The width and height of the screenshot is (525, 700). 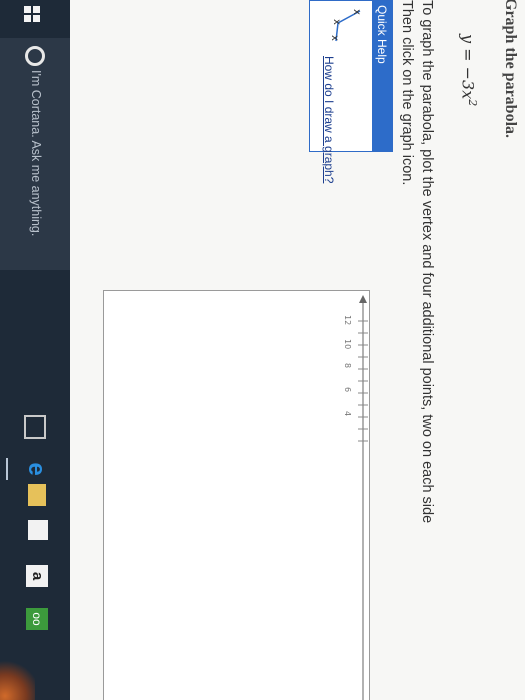 I want to click on file-explorer-icon, so click(x=37, y=495).